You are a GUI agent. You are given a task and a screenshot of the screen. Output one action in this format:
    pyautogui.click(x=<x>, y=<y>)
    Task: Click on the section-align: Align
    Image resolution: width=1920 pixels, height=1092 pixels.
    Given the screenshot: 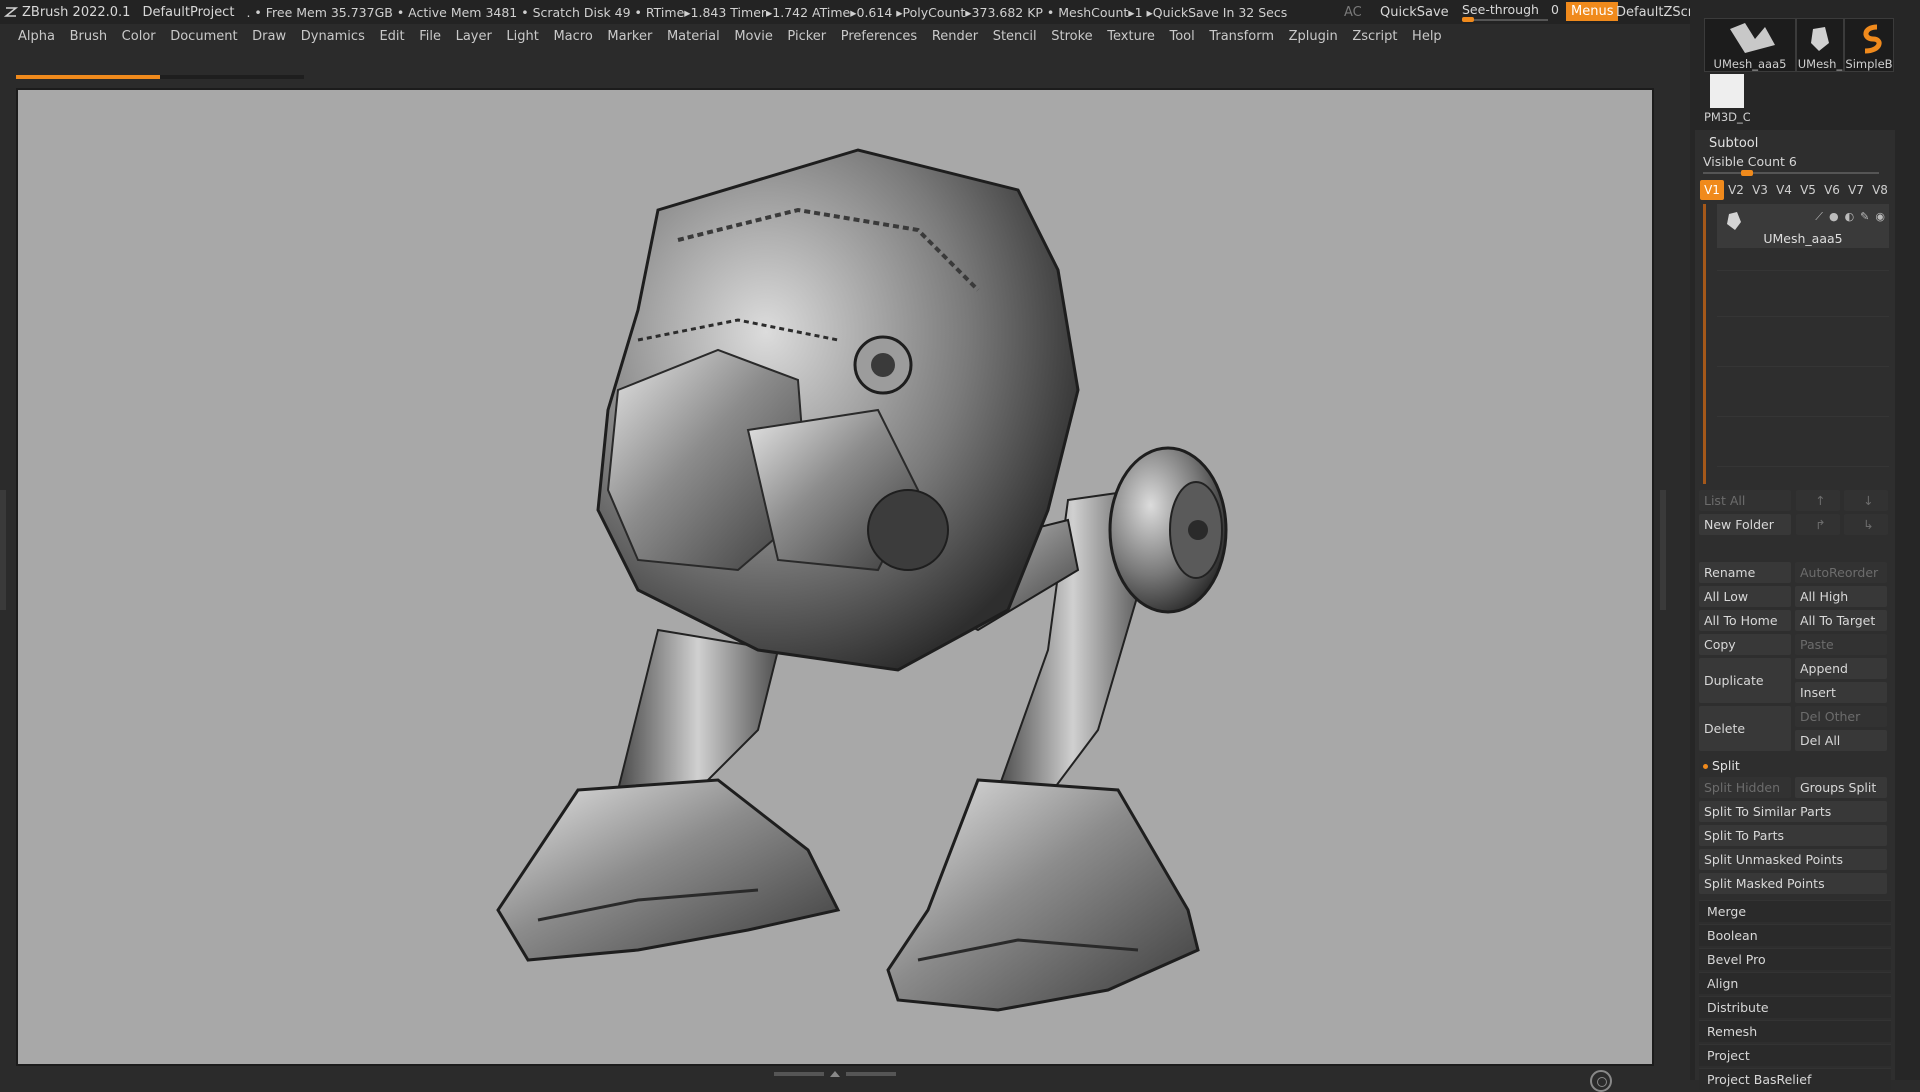 What is the action you would take?
    pyautogui.click(x=1795, y=983)
    